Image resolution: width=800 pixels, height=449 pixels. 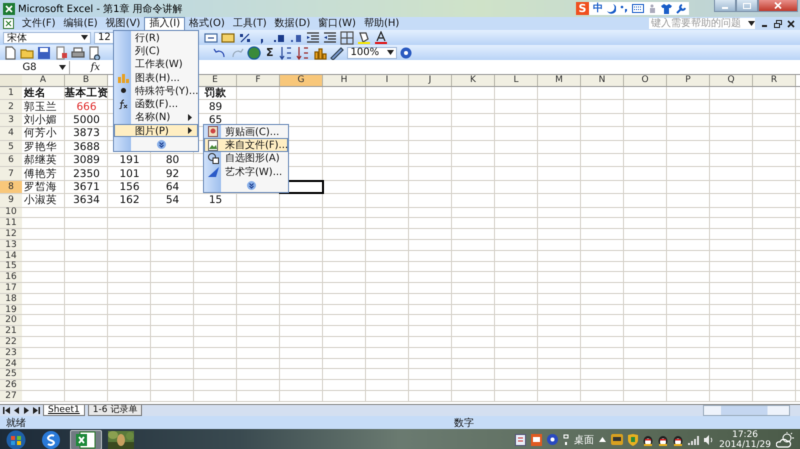 I want to click on next-sheet-icon, so click(x=26, y=410).